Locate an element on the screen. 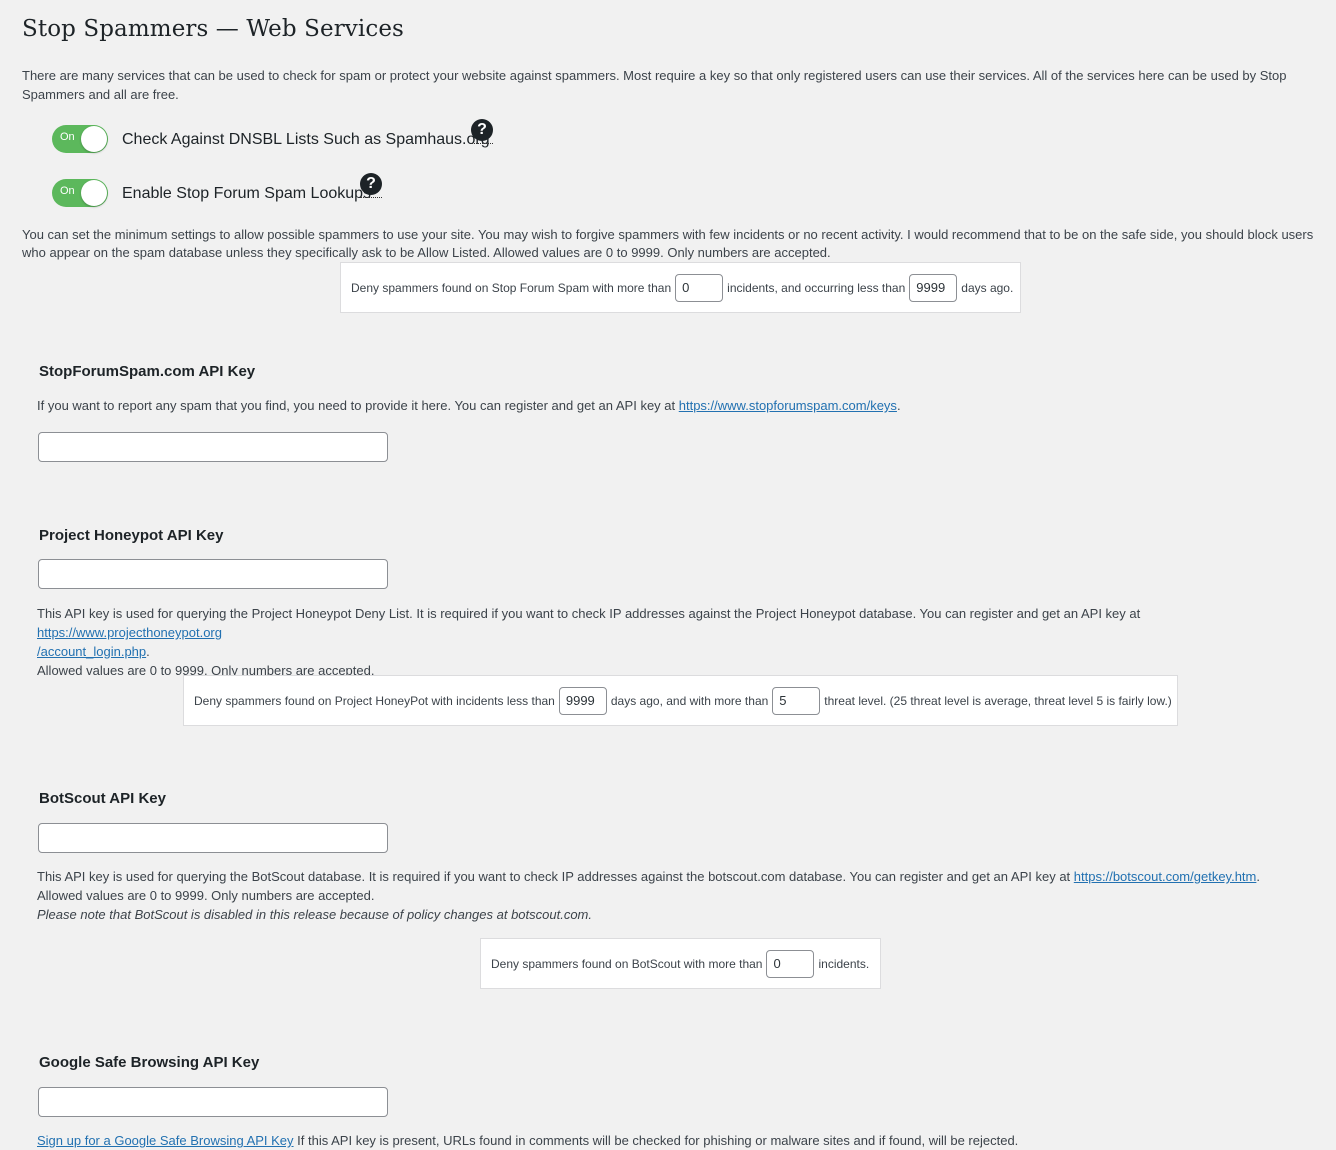 This screenshot has height=1150, width=1336. sfs-deny-middle: incidents, and occurring less than is located at coordinates (816, 287).